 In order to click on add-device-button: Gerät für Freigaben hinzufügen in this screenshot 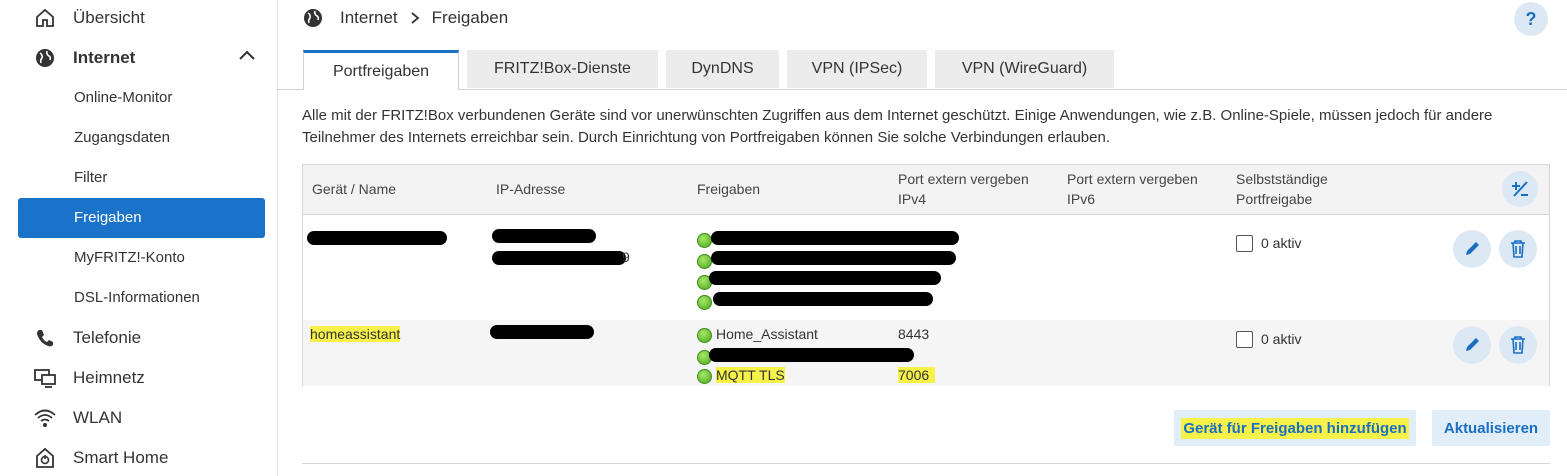, I will do `click(1295, 428)`.